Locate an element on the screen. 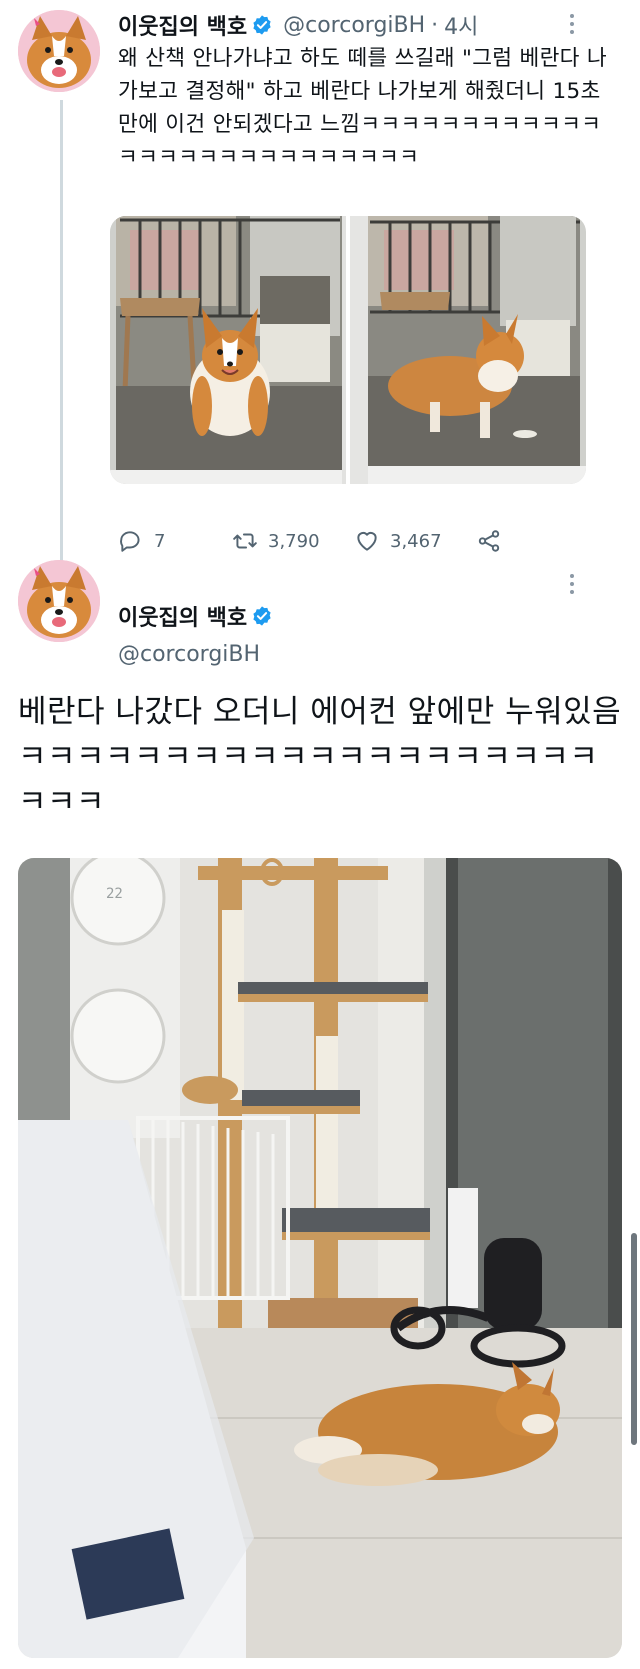 Image resolution: width=640 pixels, height=1669 pixels. thread-connector-line is located at coordinates (61, 344).